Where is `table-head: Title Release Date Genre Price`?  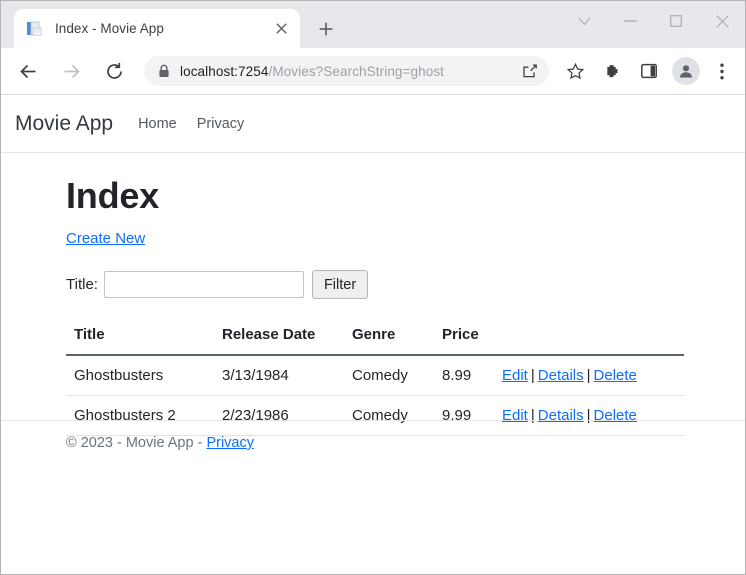 table-head: Title Release Date Genre Price is located at coordinates (375, 341).